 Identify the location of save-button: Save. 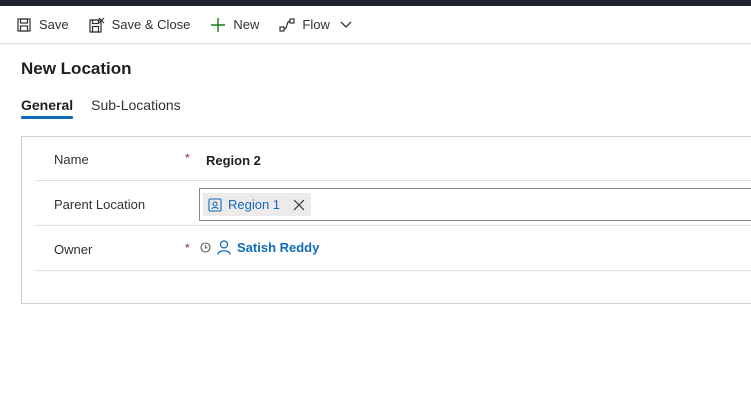
(42, 25).